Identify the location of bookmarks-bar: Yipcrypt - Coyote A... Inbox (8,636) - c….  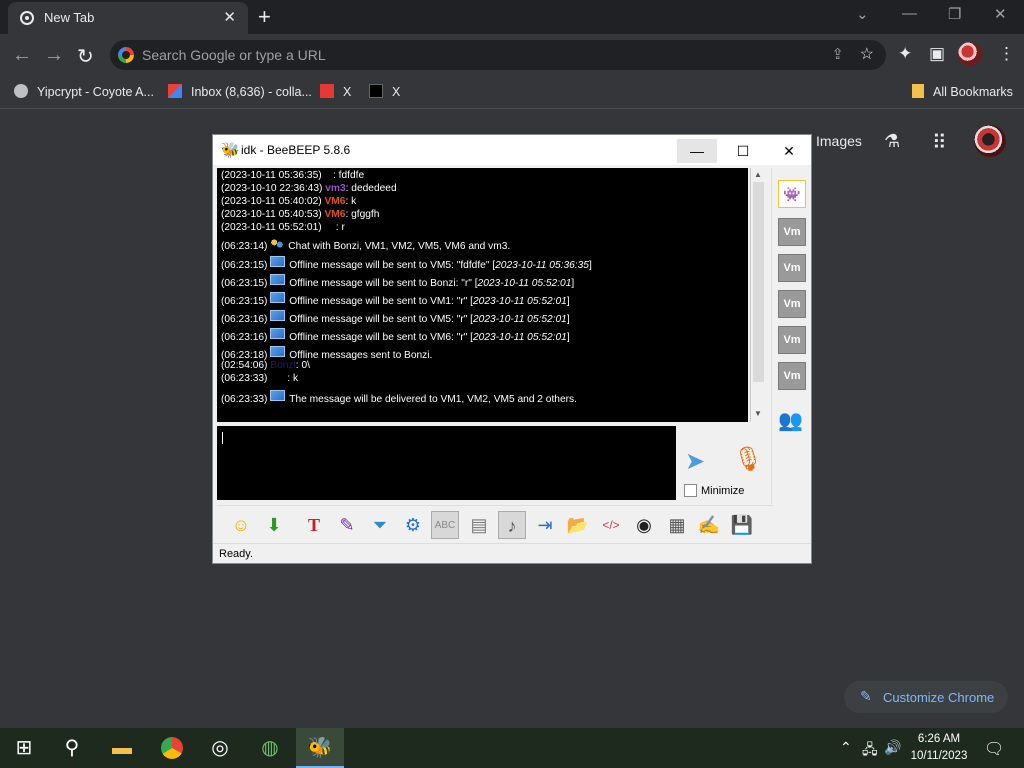
(512, 92).